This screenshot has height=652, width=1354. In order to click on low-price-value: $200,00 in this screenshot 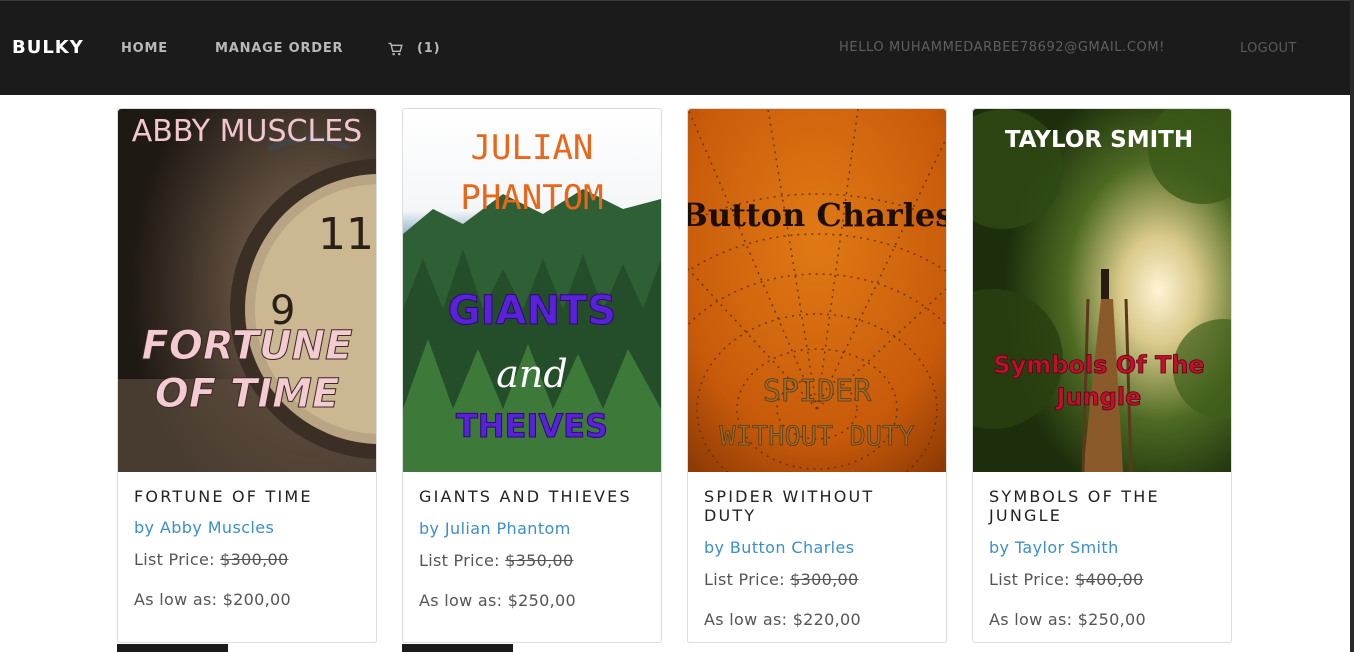, I will do `click(256, 599)`.